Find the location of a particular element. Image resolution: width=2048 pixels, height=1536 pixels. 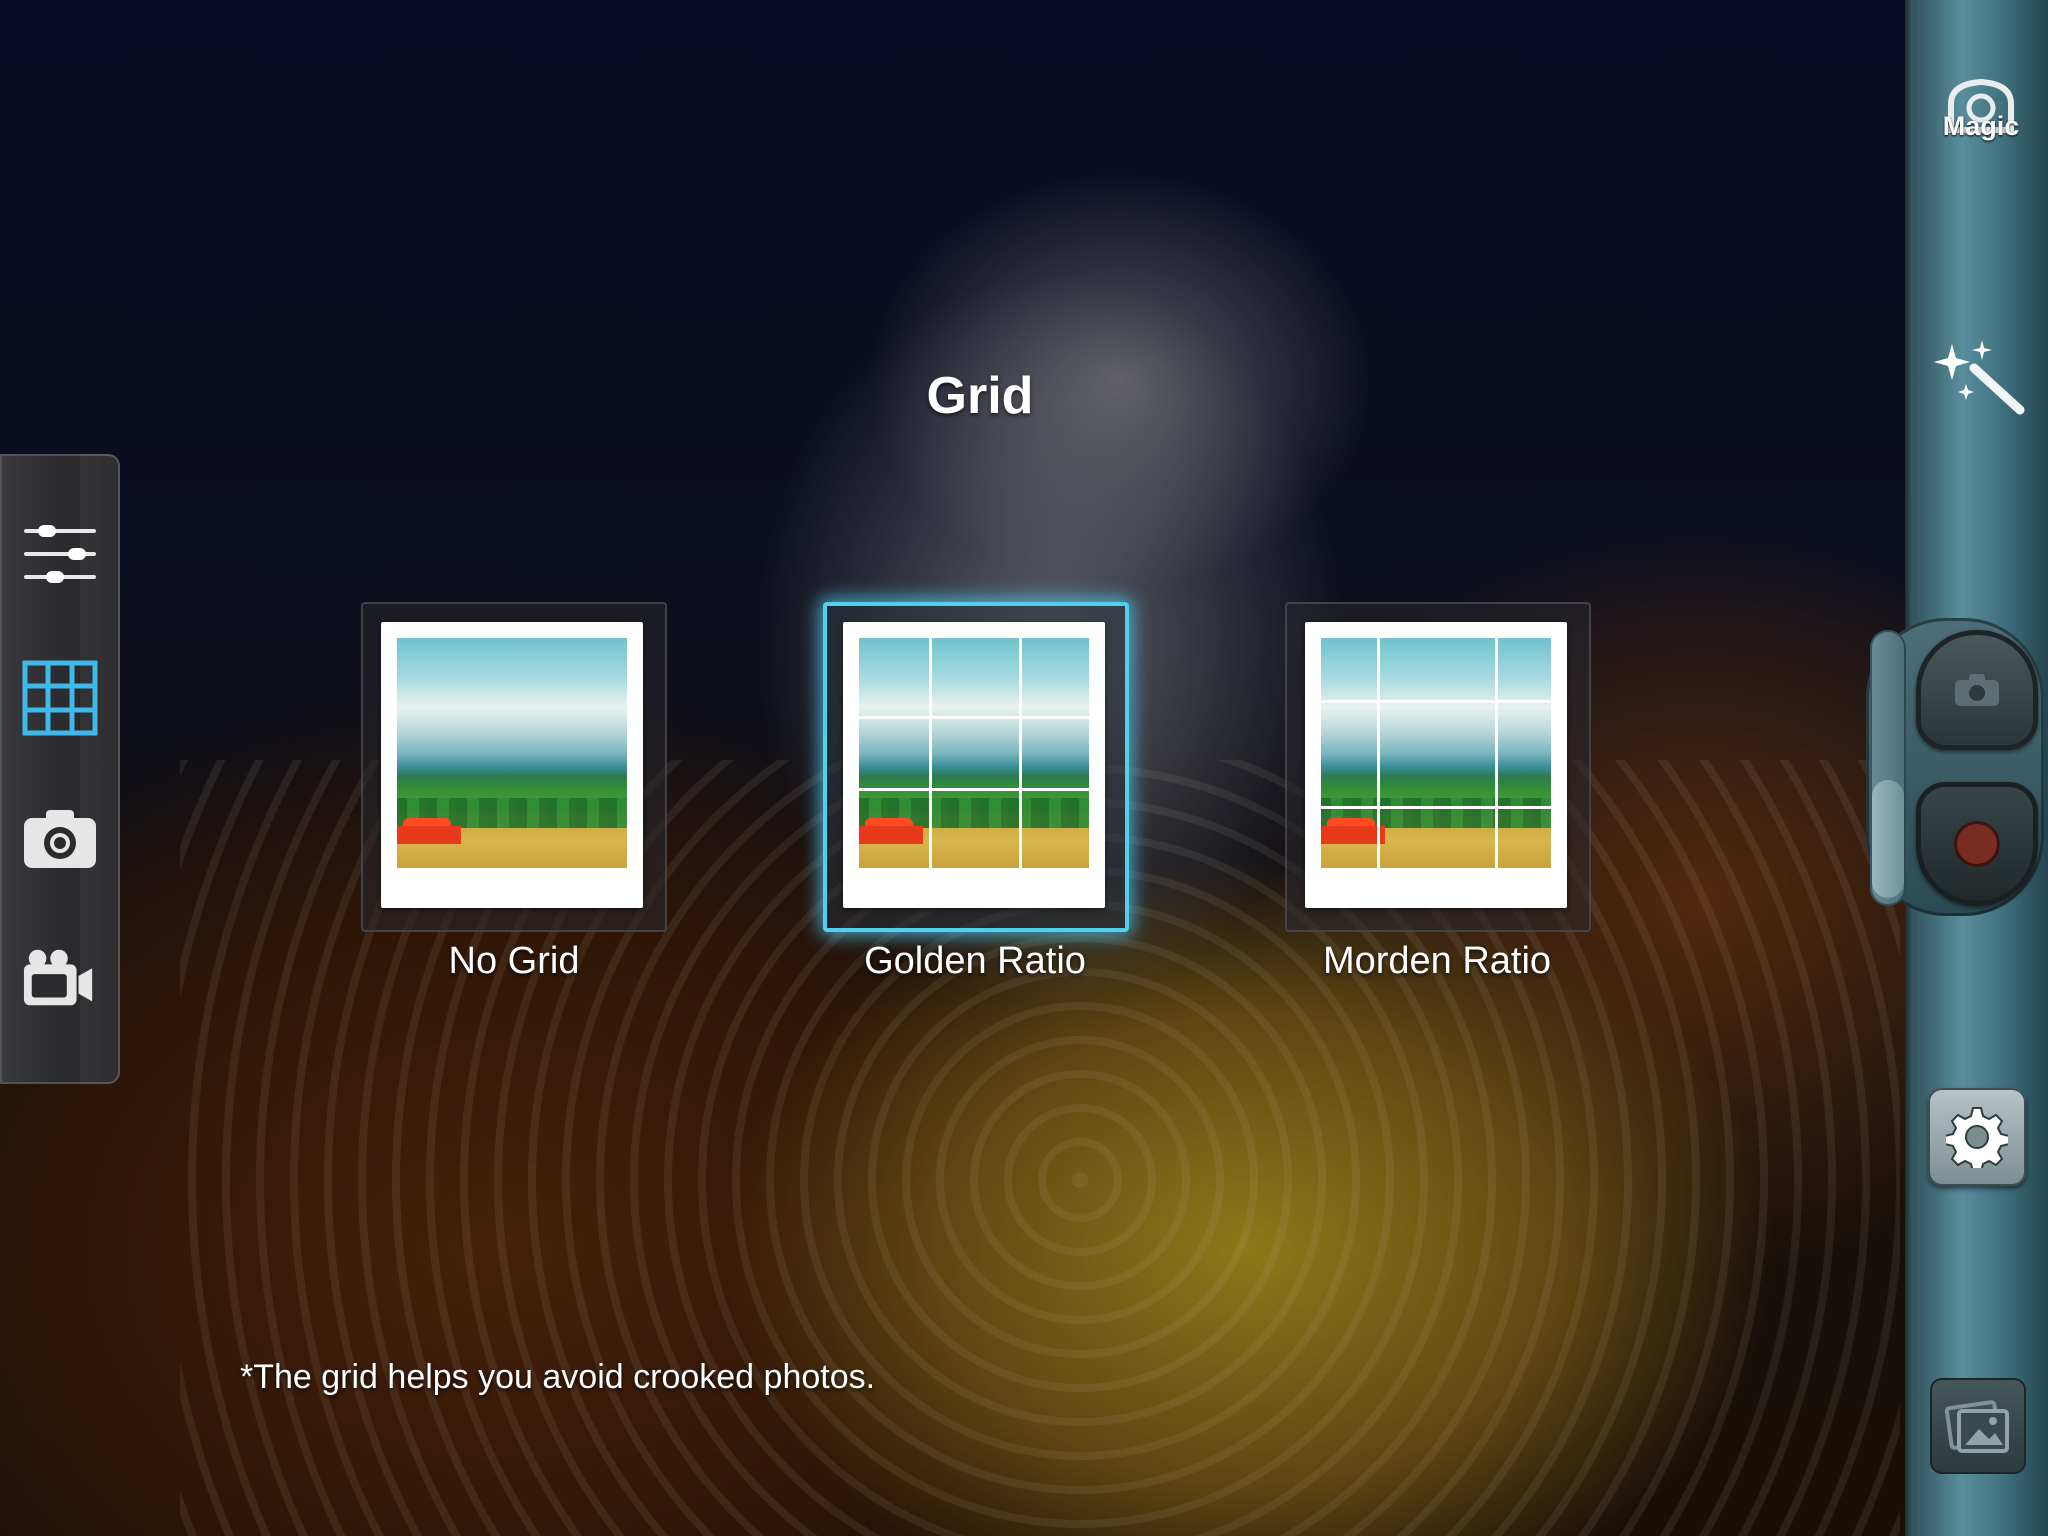

video-mode-button is located at coordinates (60, 978).